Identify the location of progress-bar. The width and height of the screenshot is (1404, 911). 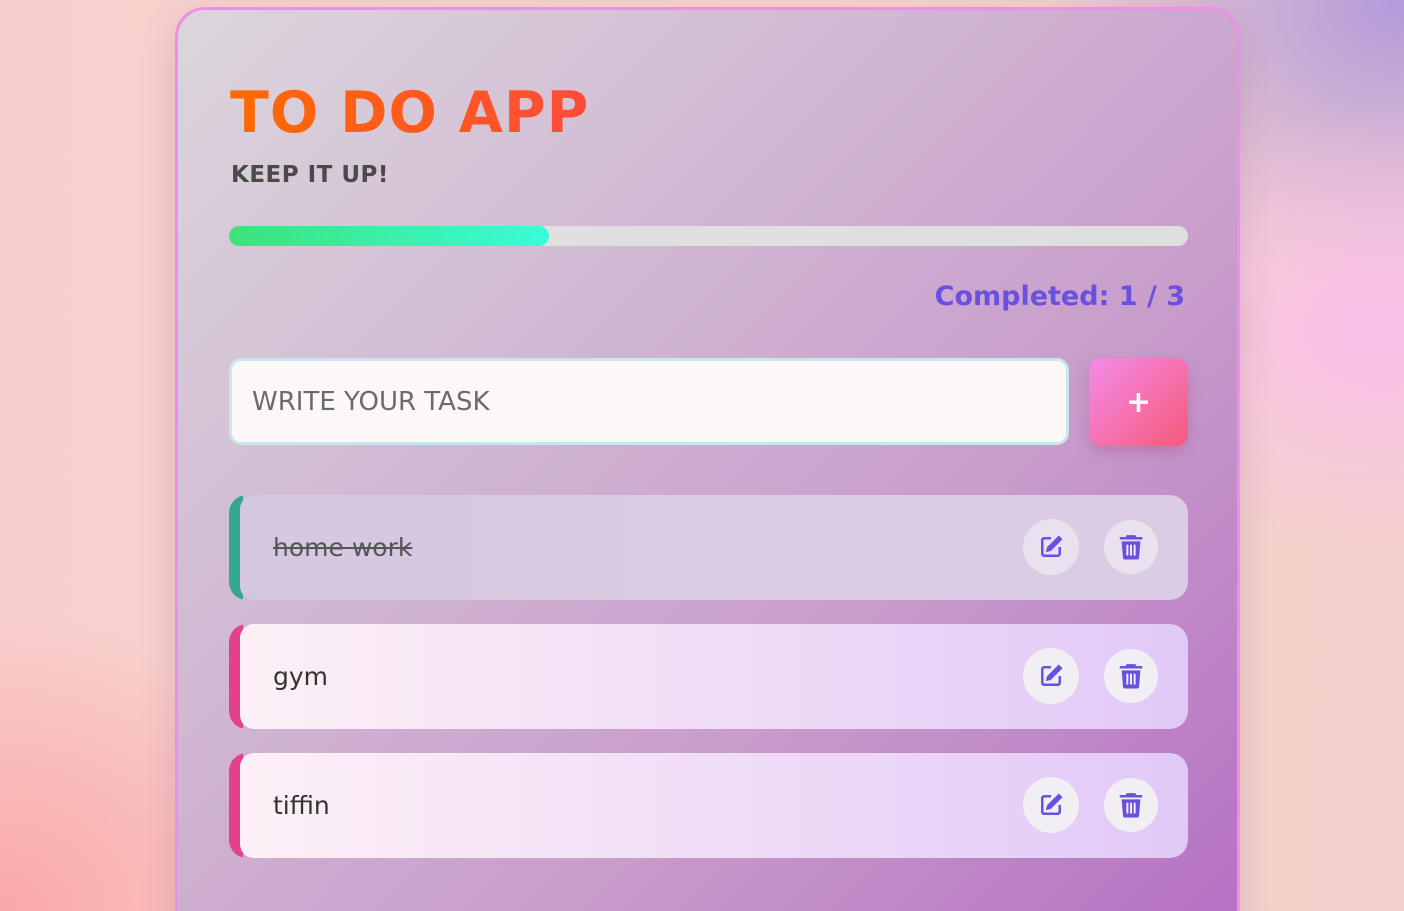
(708, 236).